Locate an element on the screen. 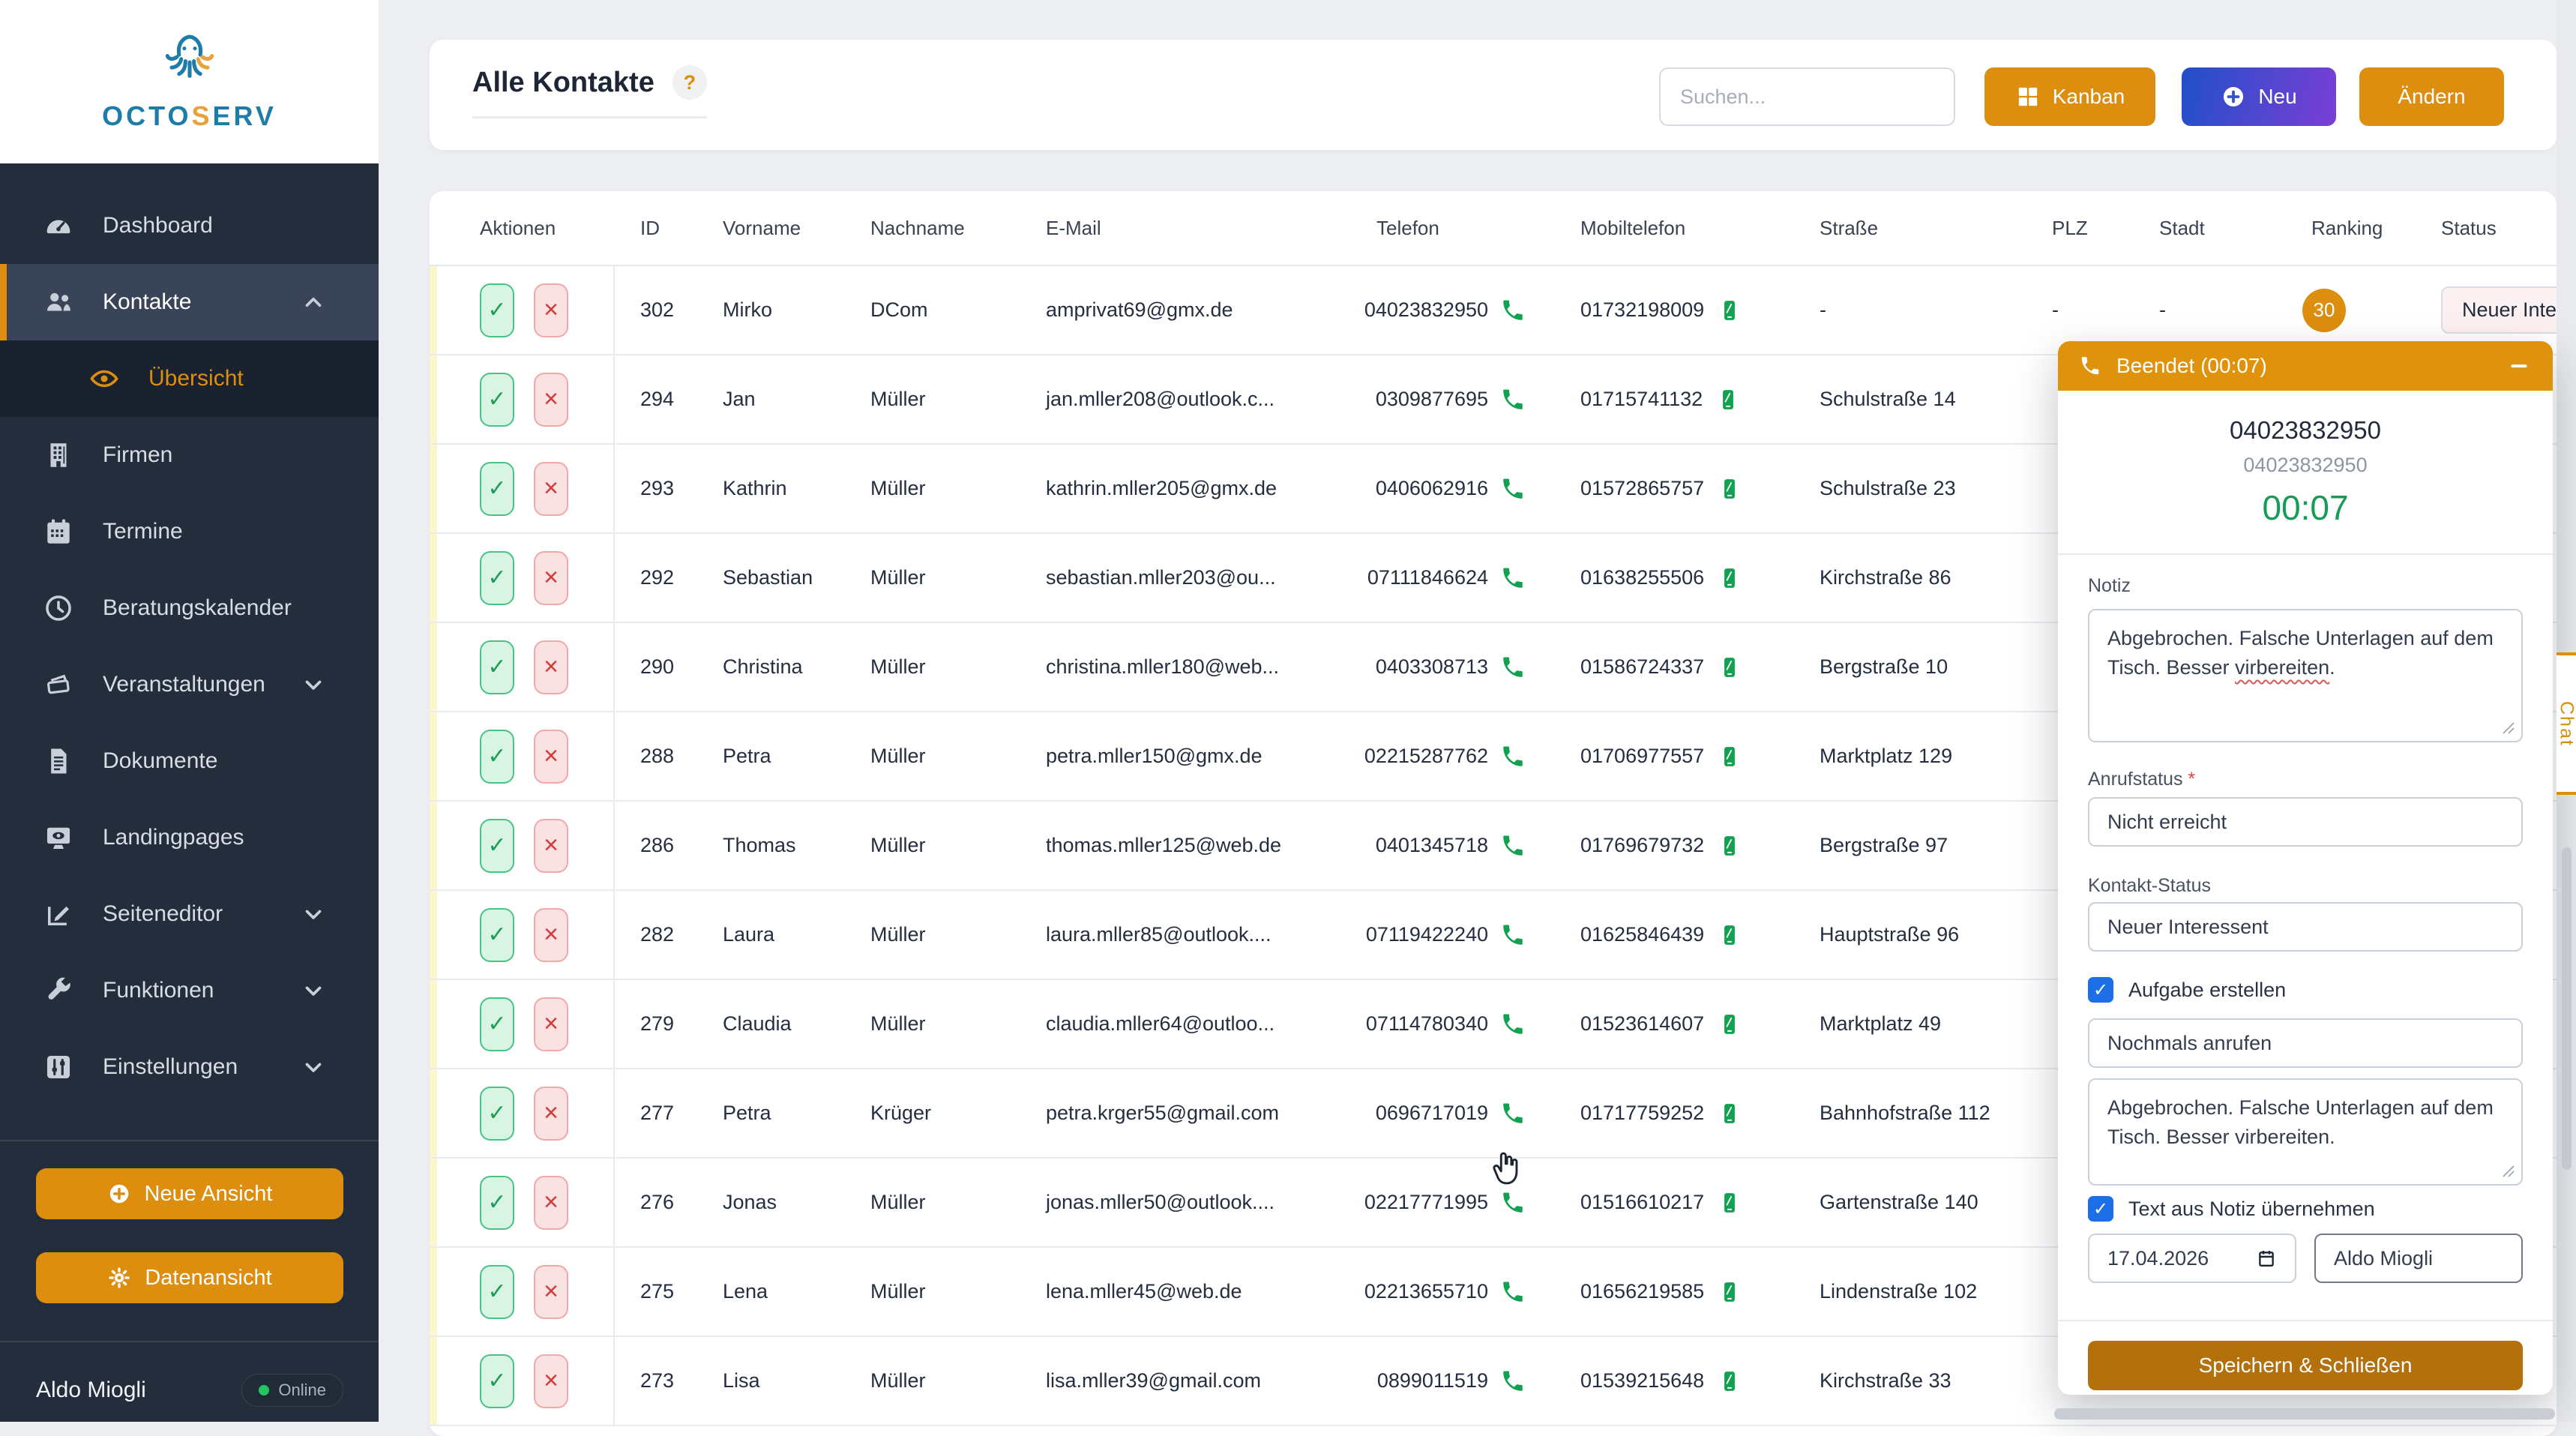 This screenshot has width=2576, height=1436. sidebar-item--bersicht: Übersicht is located at coordinates (189, 378).